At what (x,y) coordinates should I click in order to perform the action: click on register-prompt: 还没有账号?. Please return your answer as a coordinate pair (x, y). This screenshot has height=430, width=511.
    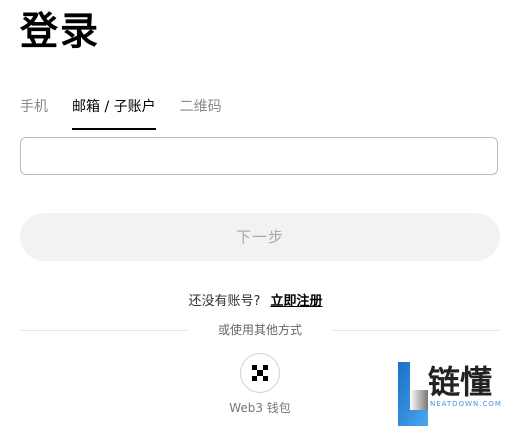
    Looking at the image, I should click on (224, 301).